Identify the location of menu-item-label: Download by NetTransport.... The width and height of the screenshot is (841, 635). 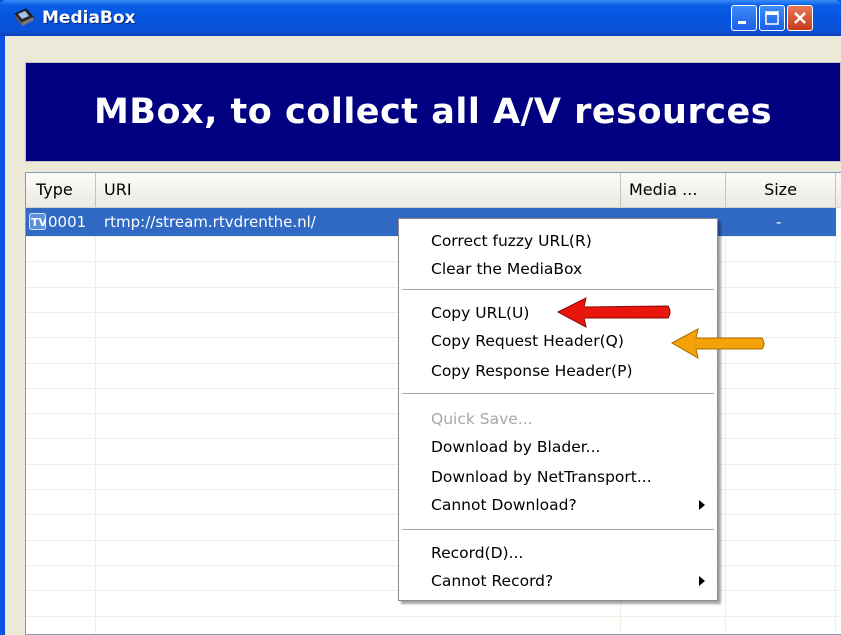
(541, 477).